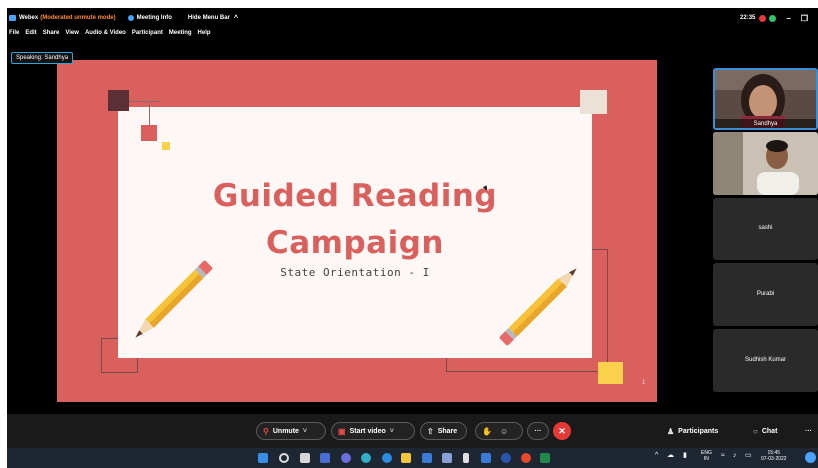 This screenshot has height=468, width=818. What do you see at coordinates (284, 458) in the screenshot?
I see `search-icon` at bounding box center [284, 458].